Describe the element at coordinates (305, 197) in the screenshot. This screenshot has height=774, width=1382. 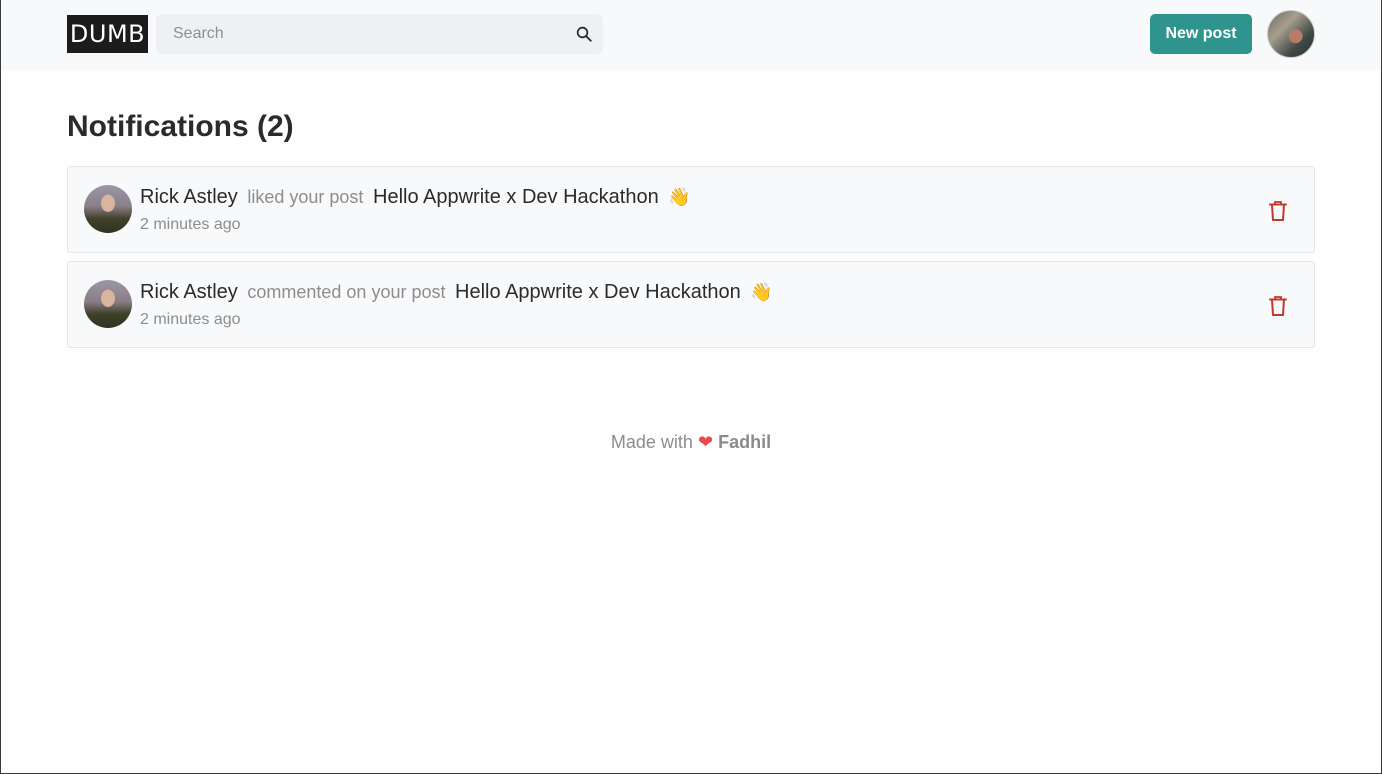
I see `notification-action: liked your post` at that location.